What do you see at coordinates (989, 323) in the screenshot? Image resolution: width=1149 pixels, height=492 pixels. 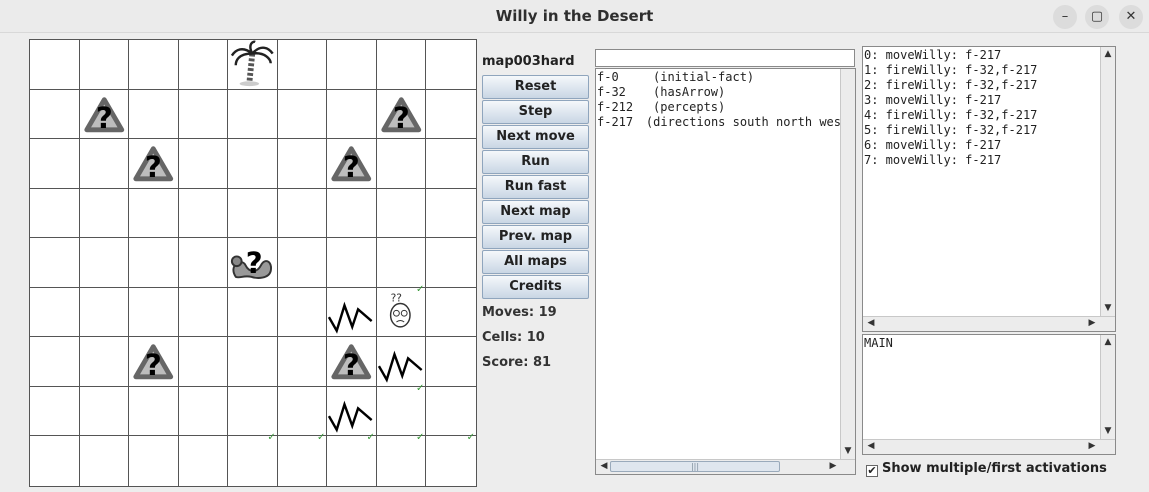 I see `agenda-horizontal-scrollbar: ◀ ▶` at bounding box center [989, 323].